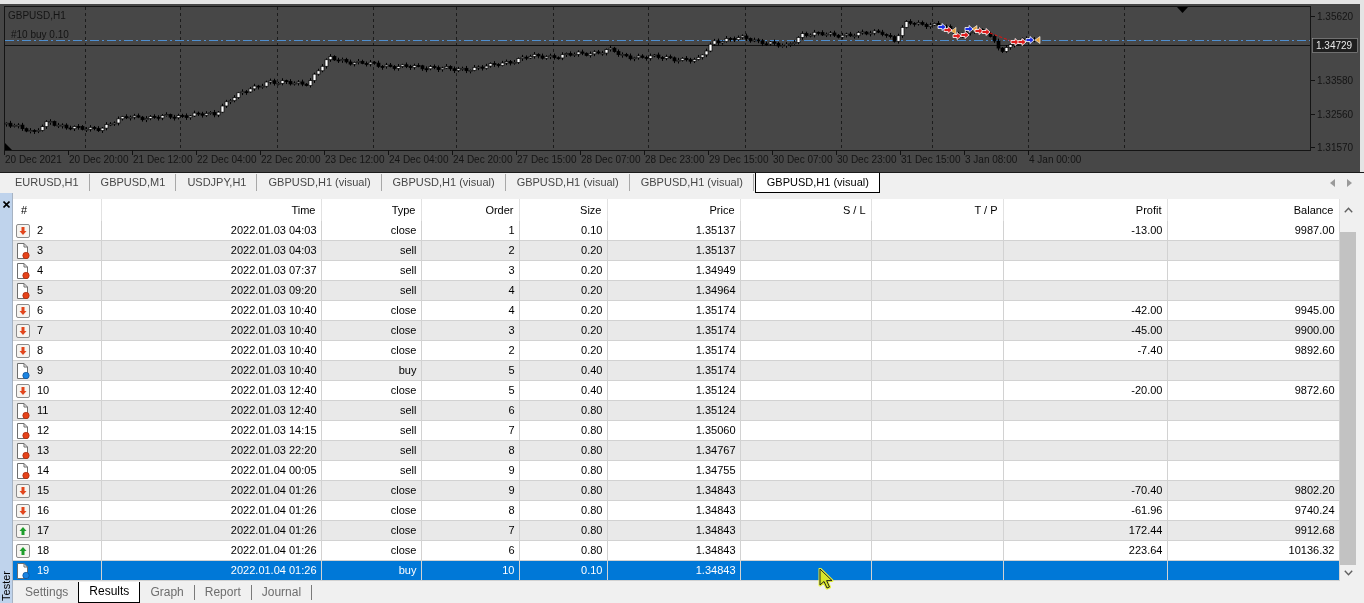 This screenshot has height=603, width=1364. I want to click on table-cell: 1.35174, so click(673, 350).